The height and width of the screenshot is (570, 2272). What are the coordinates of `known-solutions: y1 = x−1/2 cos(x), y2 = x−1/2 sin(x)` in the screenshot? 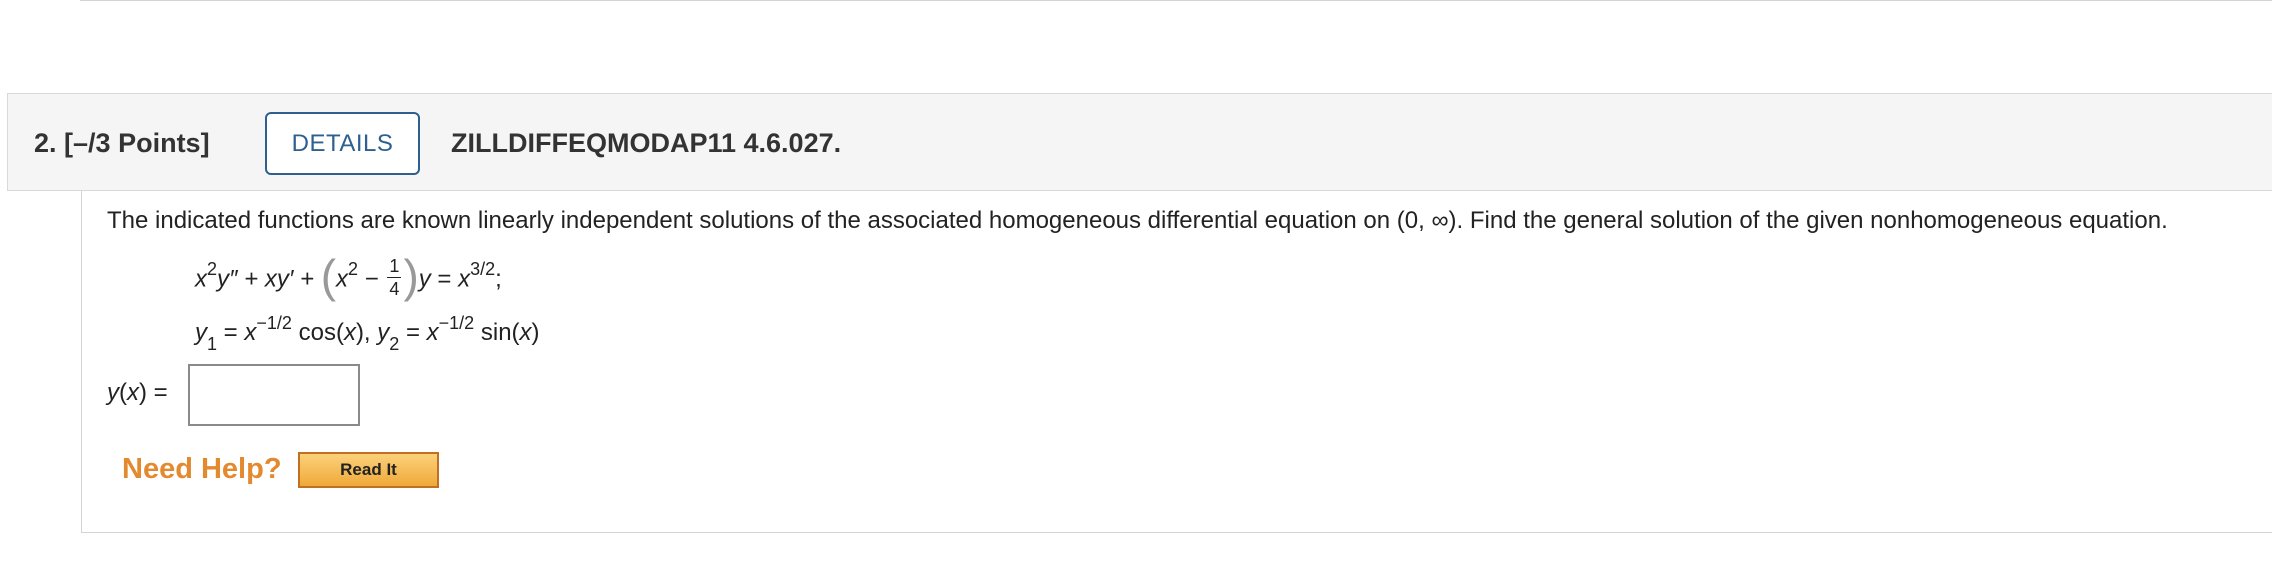 It's located at (367, 334).